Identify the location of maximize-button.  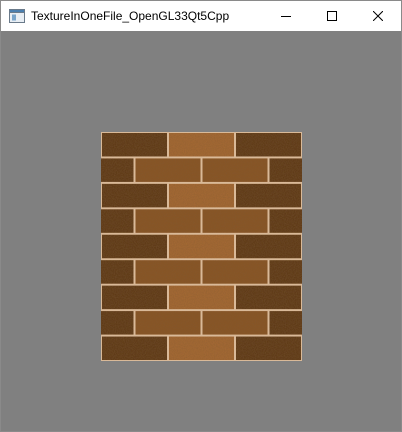
(332, 16).